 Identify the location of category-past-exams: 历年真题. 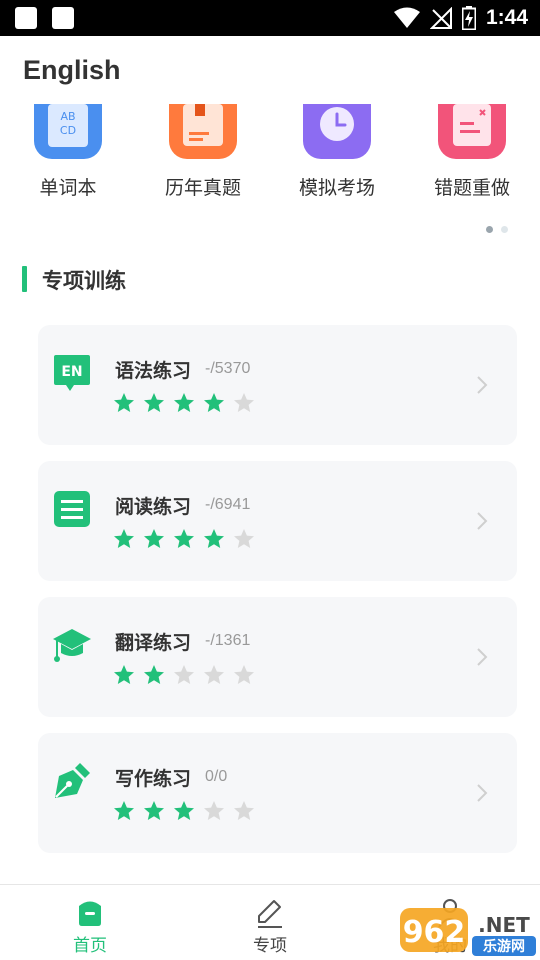
(203, 152).